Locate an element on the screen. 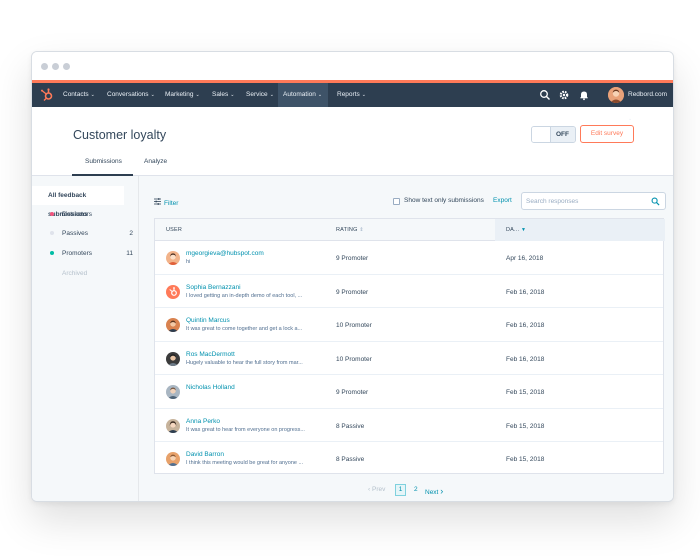 The width and height of the screenshot is (700, 560). table-header: USER RATING ⇕ DA... ▼ is located at coordinates (410, 230).